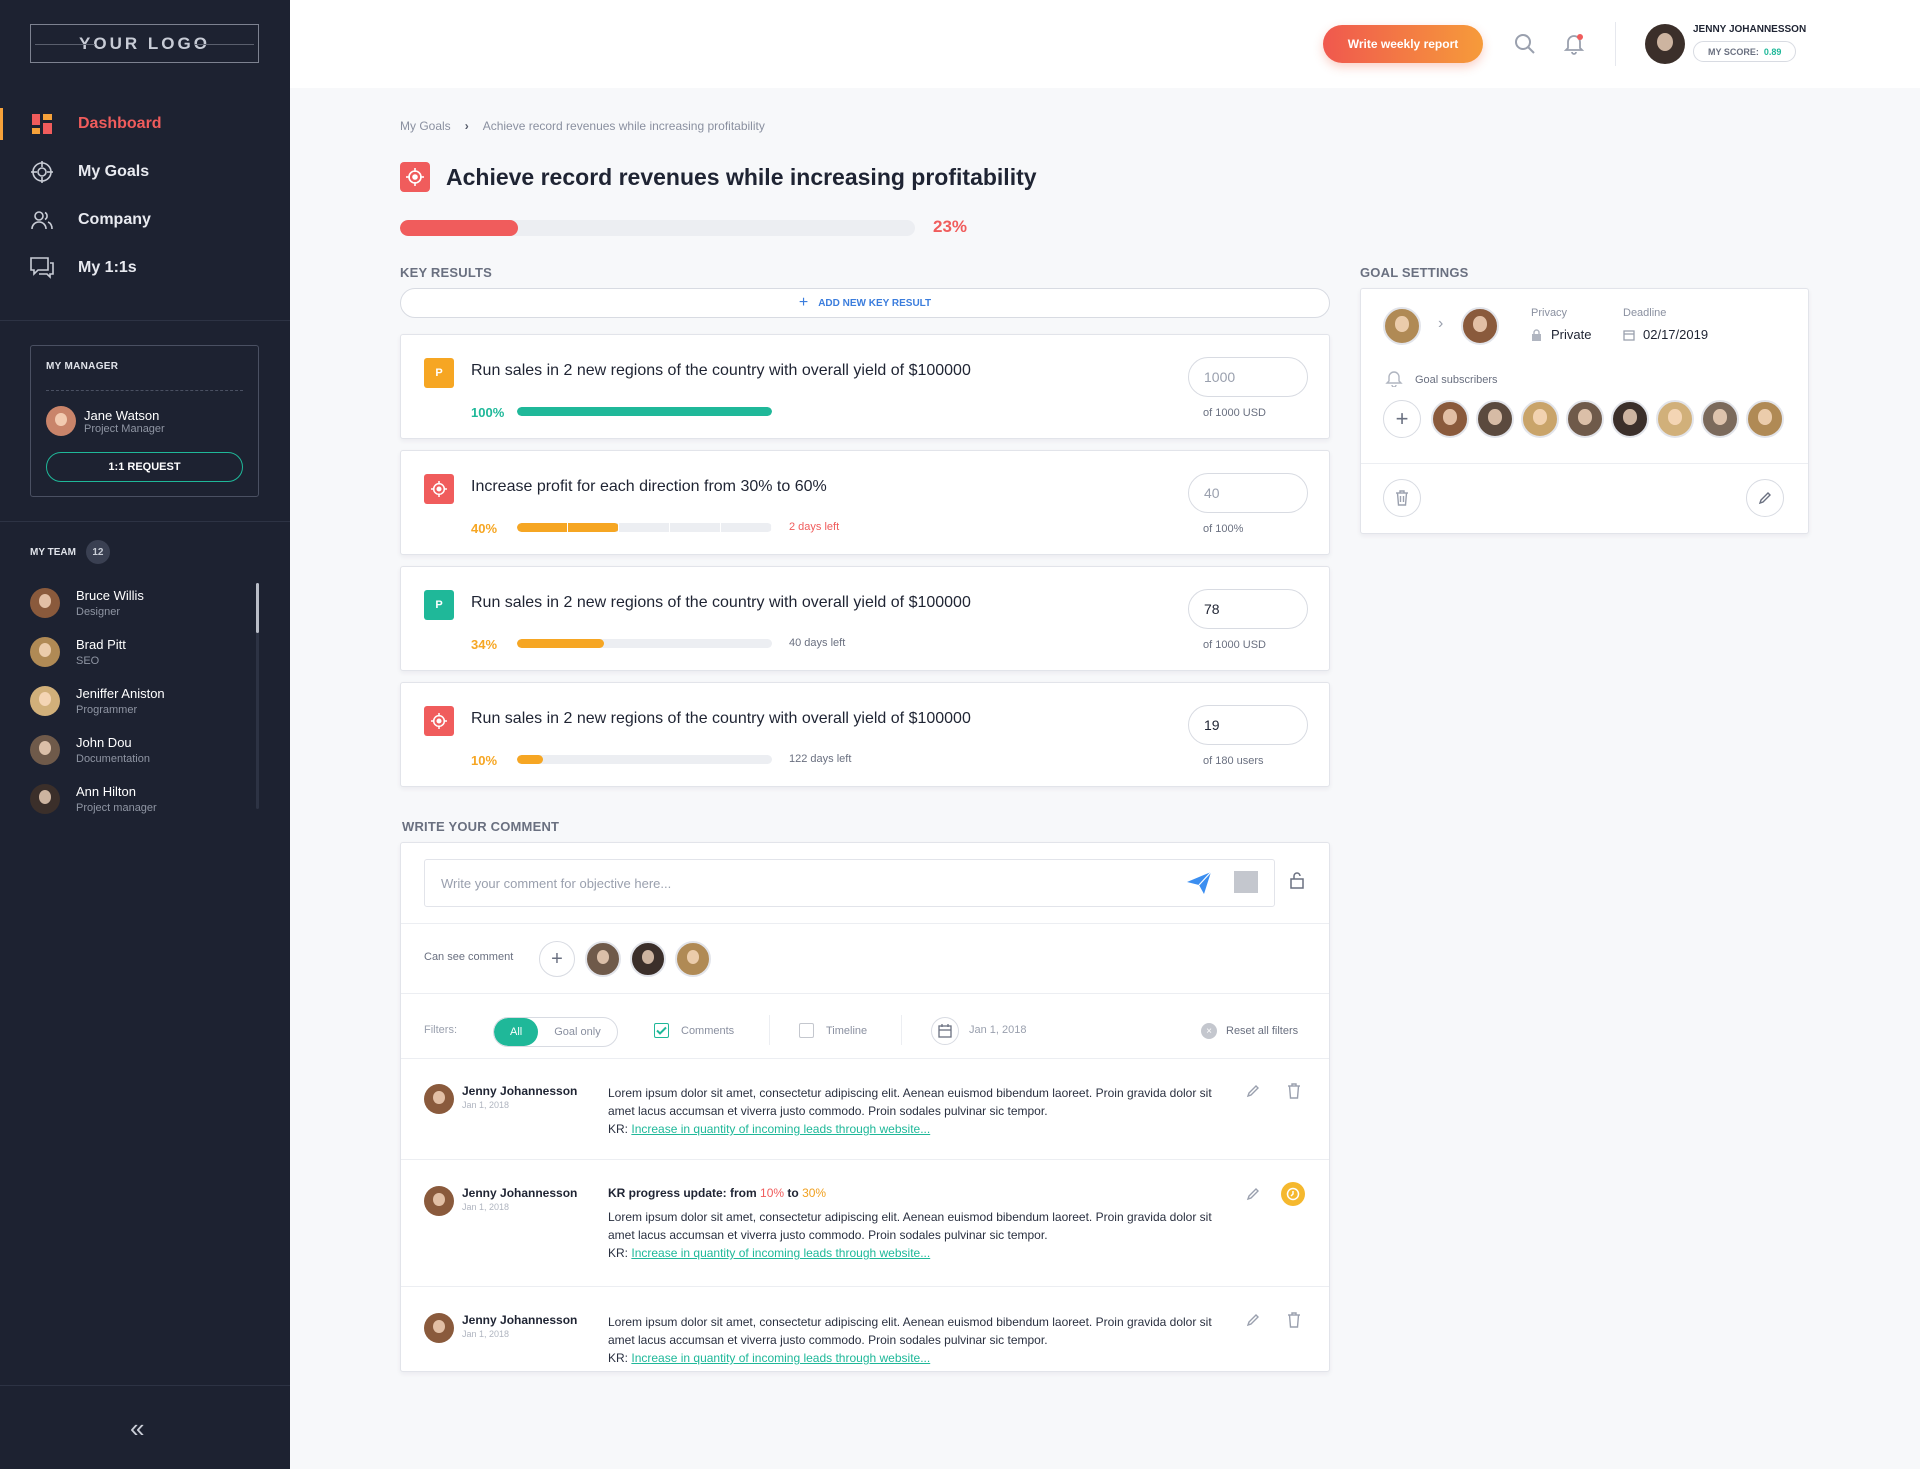 This screenshot has height=1469, width=1920. I want to click on users-icon, so click(42, 220).